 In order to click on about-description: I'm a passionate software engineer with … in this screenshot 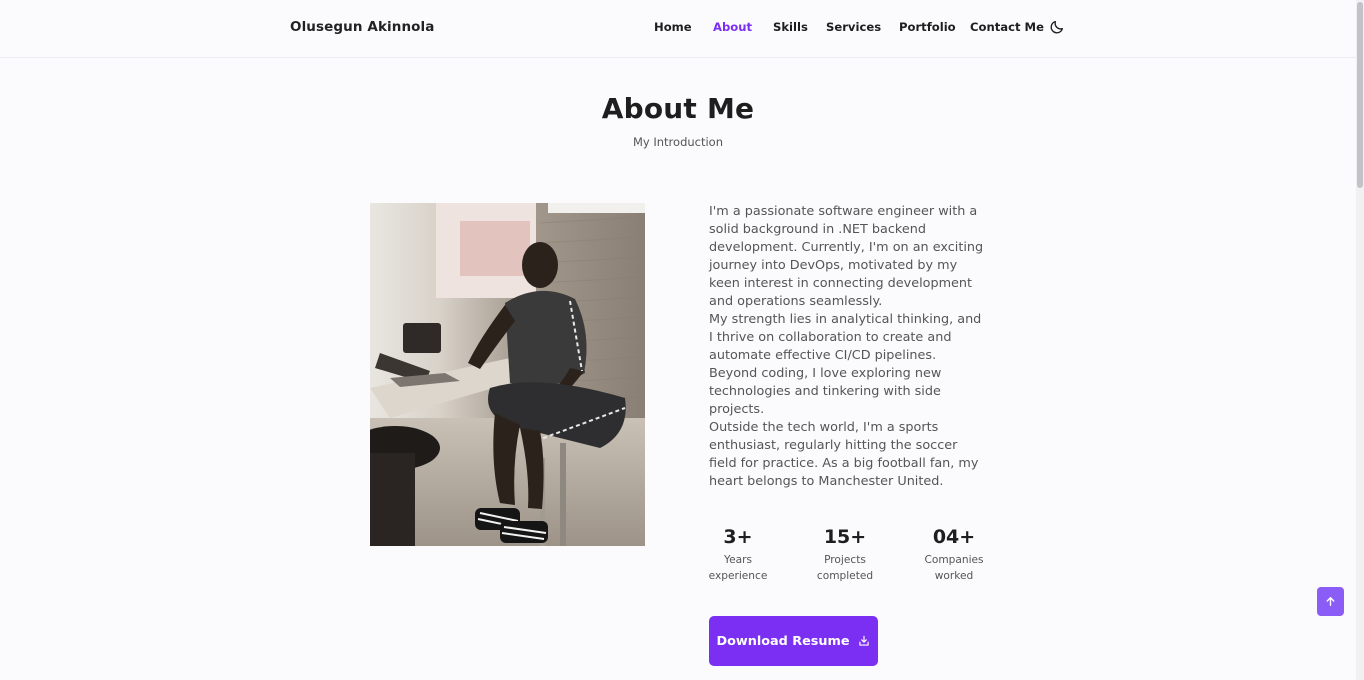, I will do `click(849, 347)`.